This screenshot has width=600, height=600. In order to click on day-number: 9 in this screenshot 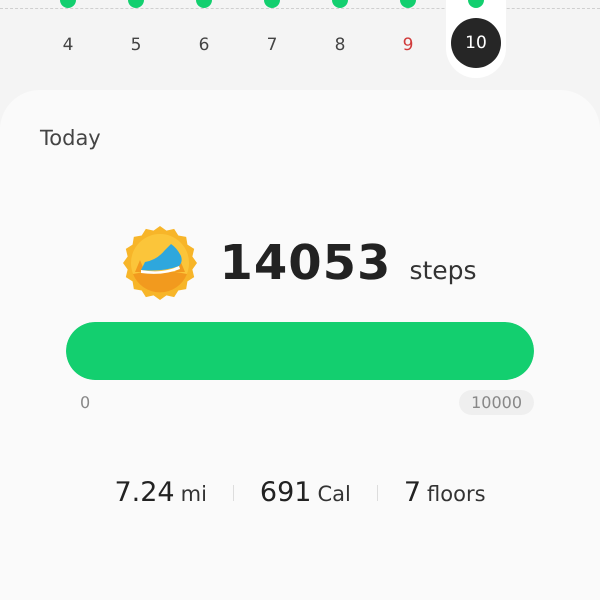, I will do `click(408, 45)`.